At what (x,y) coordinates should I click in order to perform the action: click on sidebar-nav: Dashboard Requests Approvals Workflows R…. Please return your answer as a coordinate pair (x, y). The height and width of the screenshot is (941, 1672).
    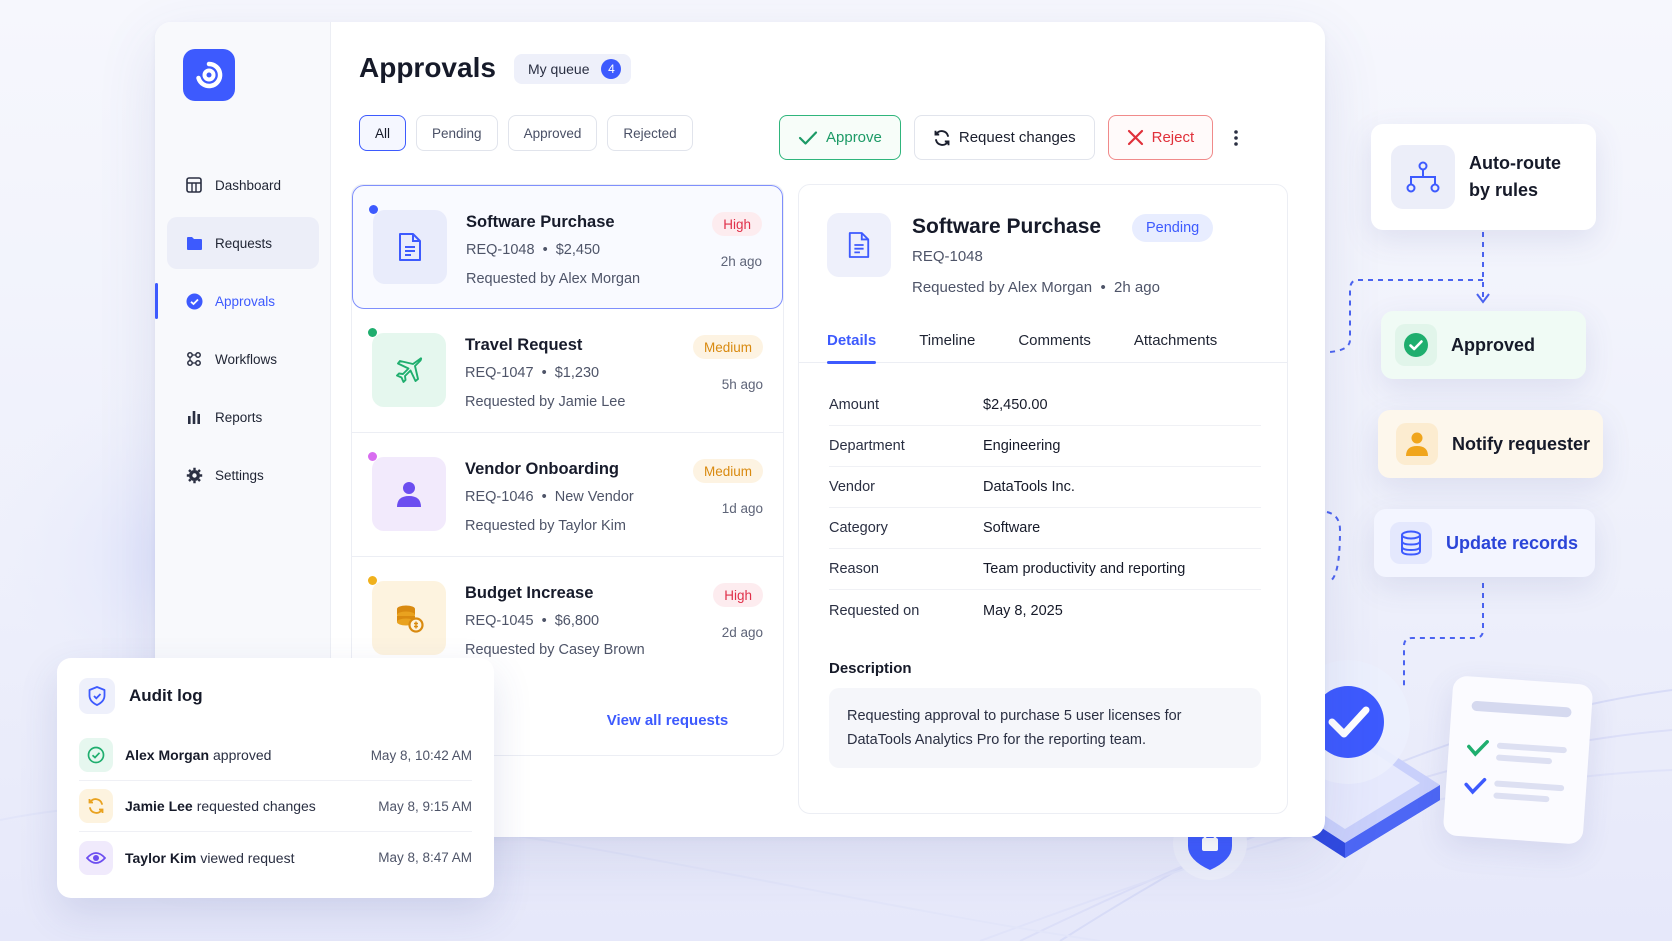
    Looking at the image, I should click on (243, 333).